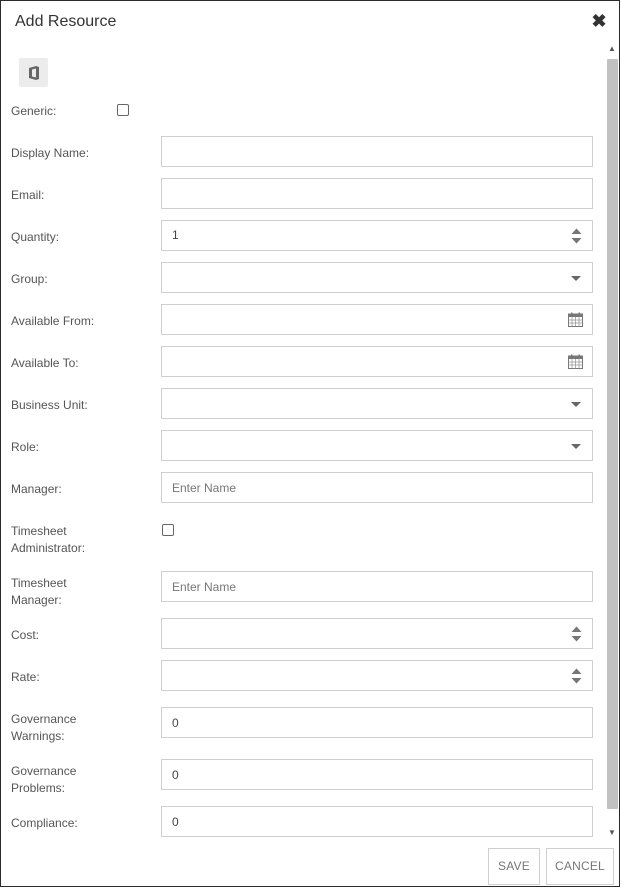 This screenshot has height=889, width=622. I want to click on rate-label: Rate:, so click(25, 677).